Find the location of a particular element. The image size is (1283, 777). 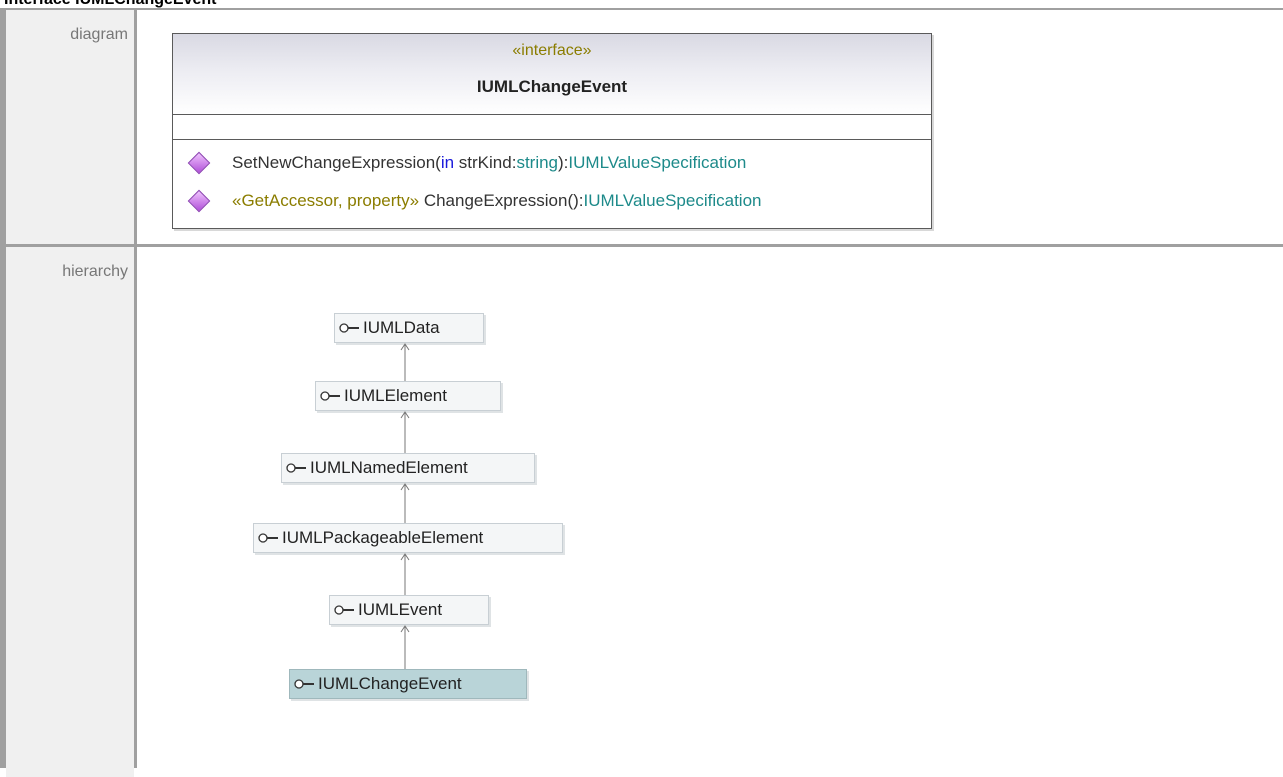

hierarchy-node-label: IUMLPackageableElement is located at coordinates (383, 537).